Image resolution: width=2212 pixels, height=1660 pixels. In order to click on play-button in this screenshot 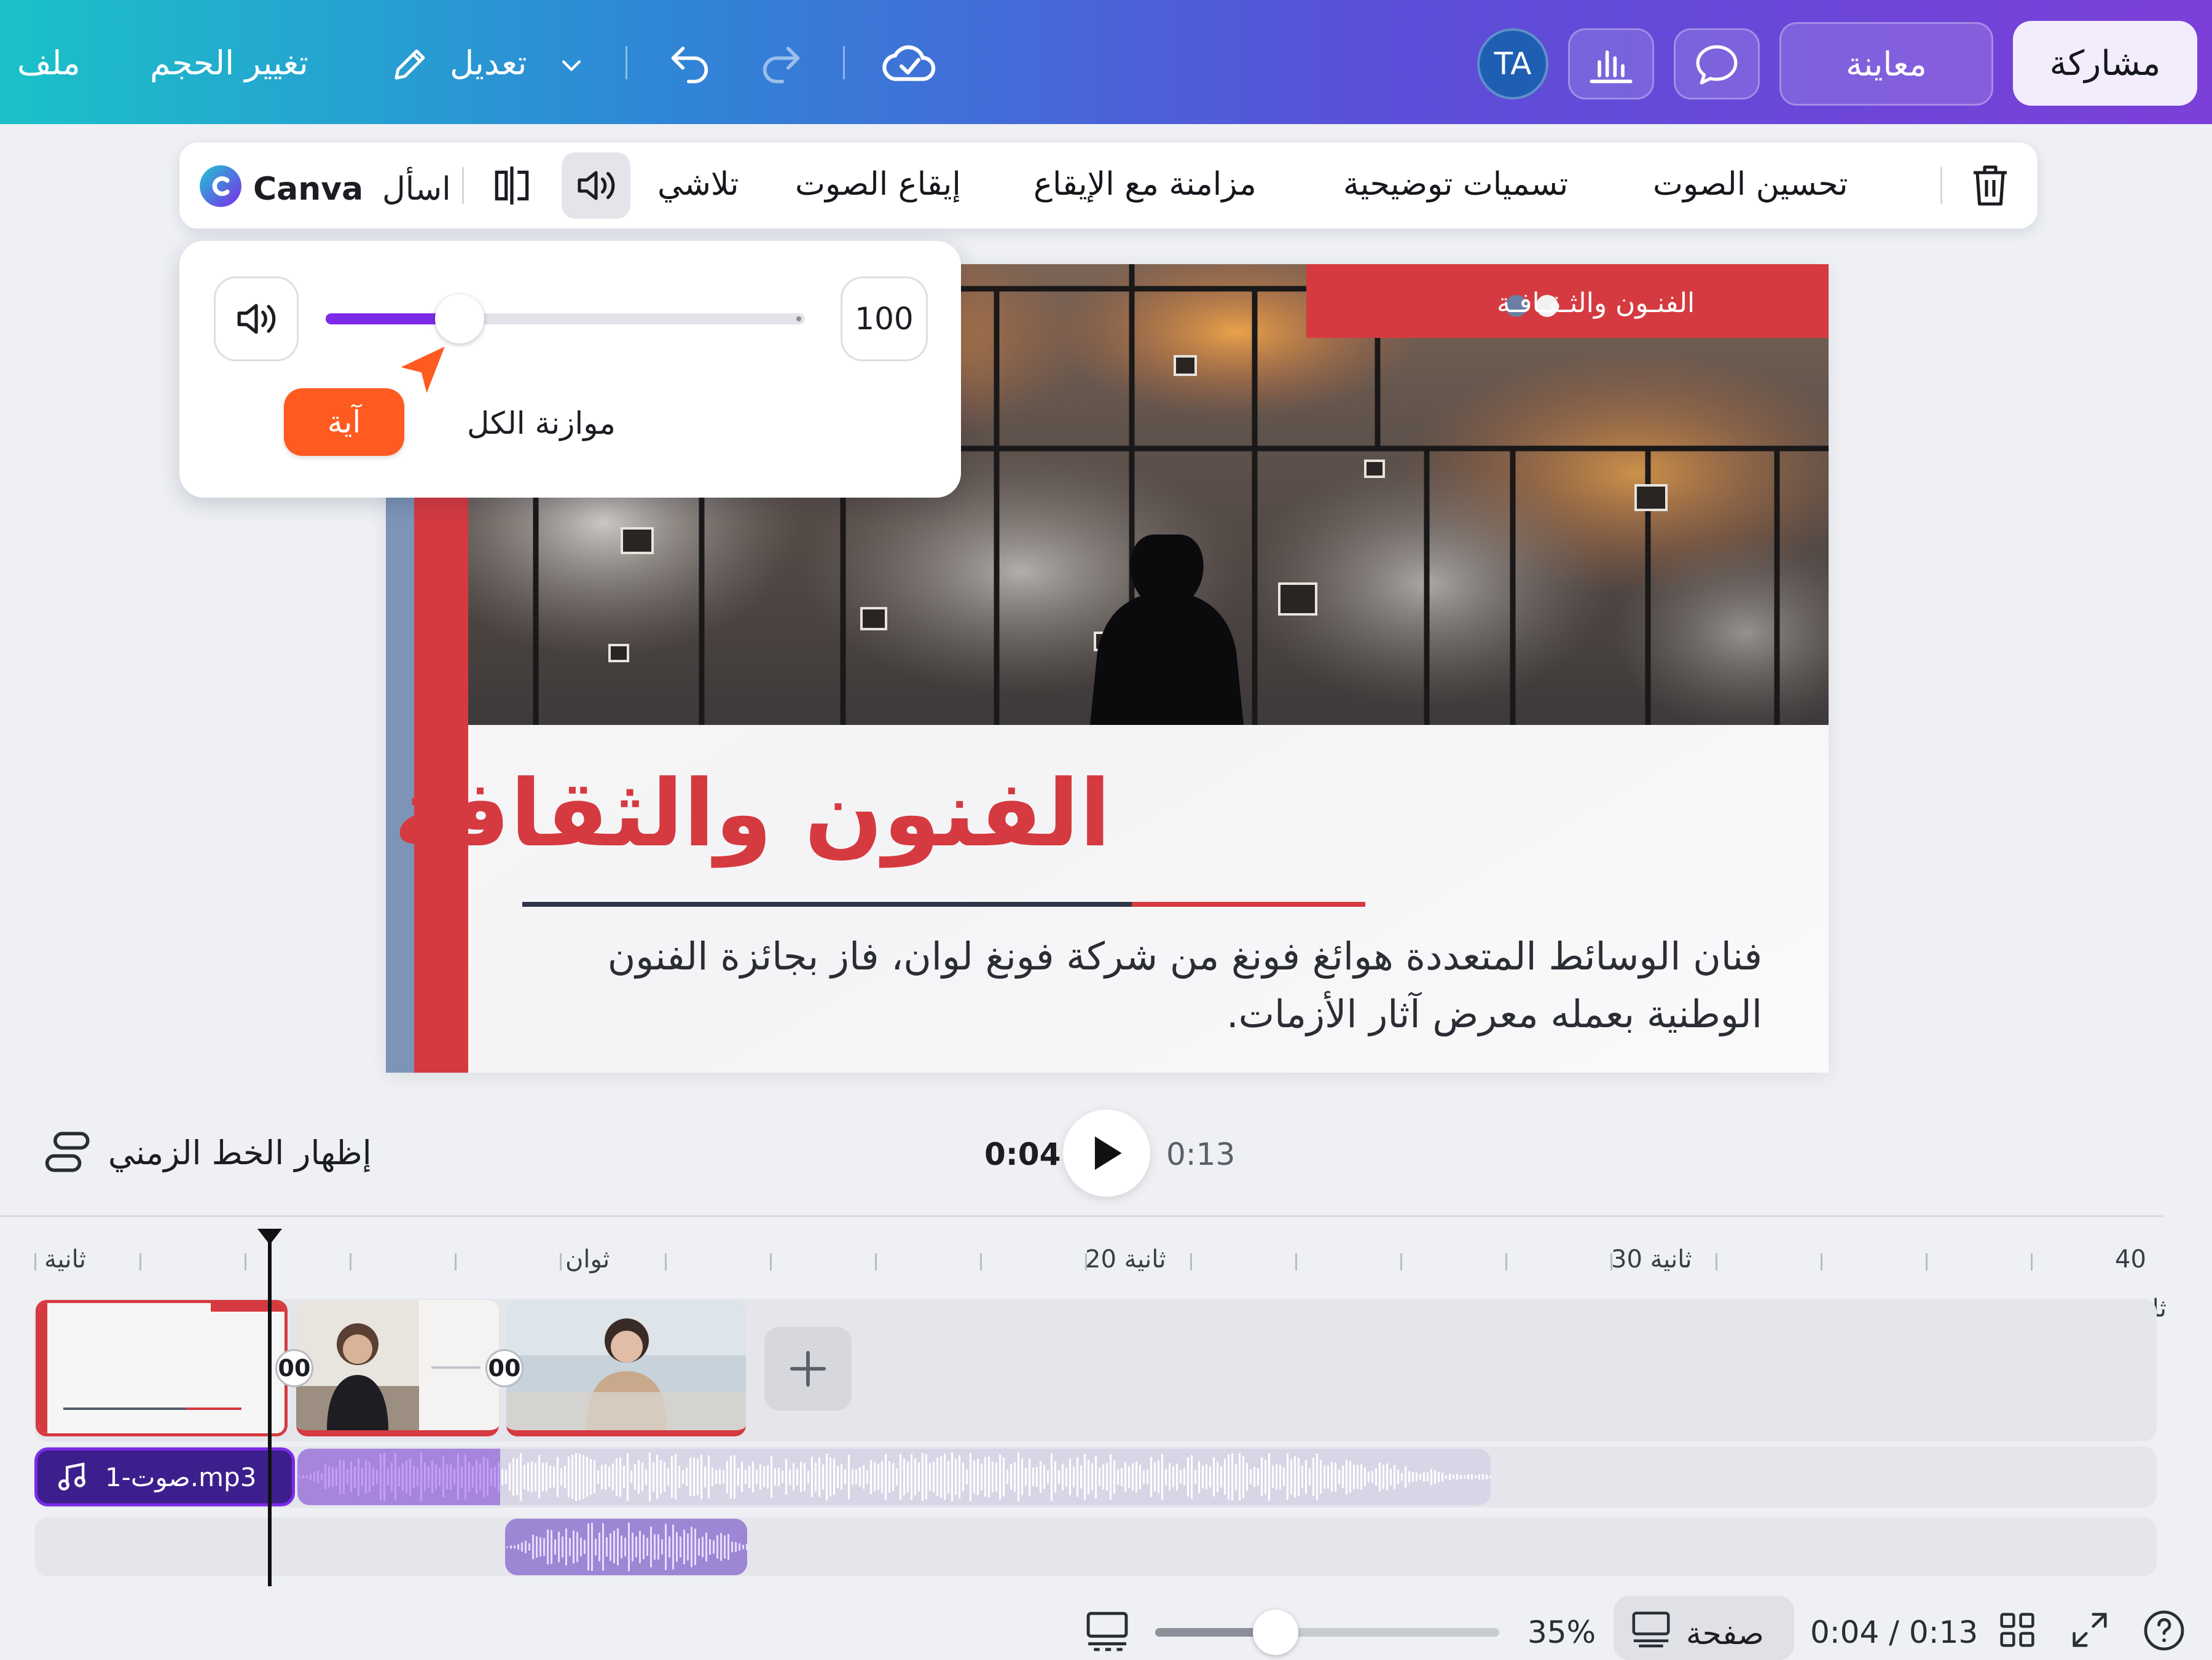, I will do `click(1106, 1153)`.